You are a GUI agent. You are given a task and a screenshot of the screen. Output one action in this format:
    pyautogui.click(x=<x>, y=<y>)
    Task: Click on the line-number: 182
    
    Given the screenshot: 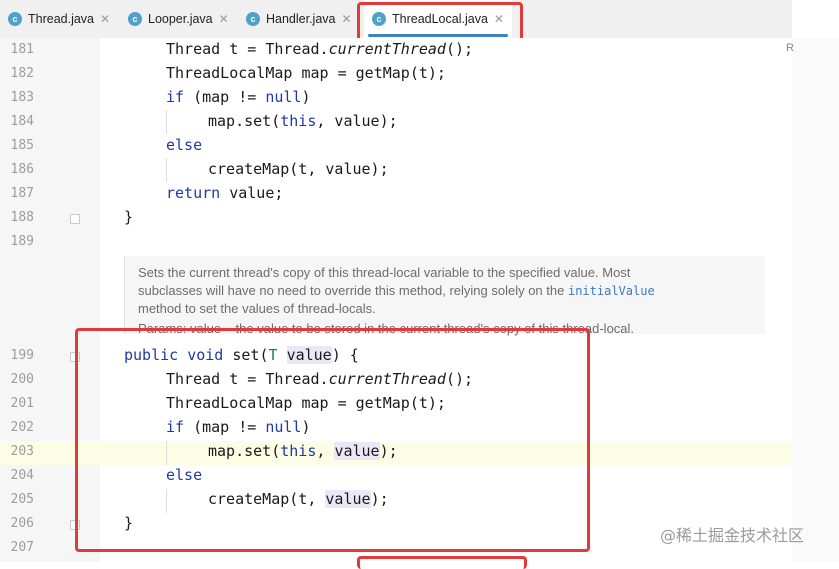 What is the action you would take?
    pyautogui.click(x=22, y=73)
    